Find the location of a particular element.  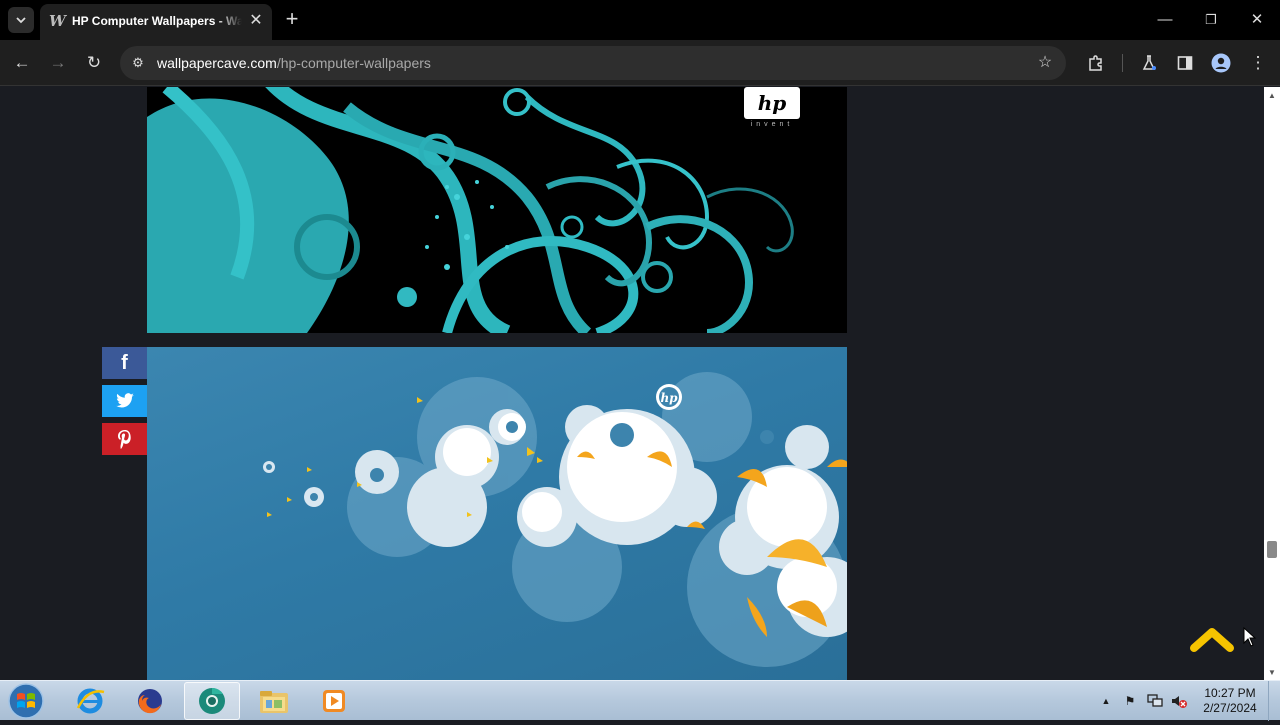

clock-date: 2/27/2024 is located at coordinates (1230, 708).